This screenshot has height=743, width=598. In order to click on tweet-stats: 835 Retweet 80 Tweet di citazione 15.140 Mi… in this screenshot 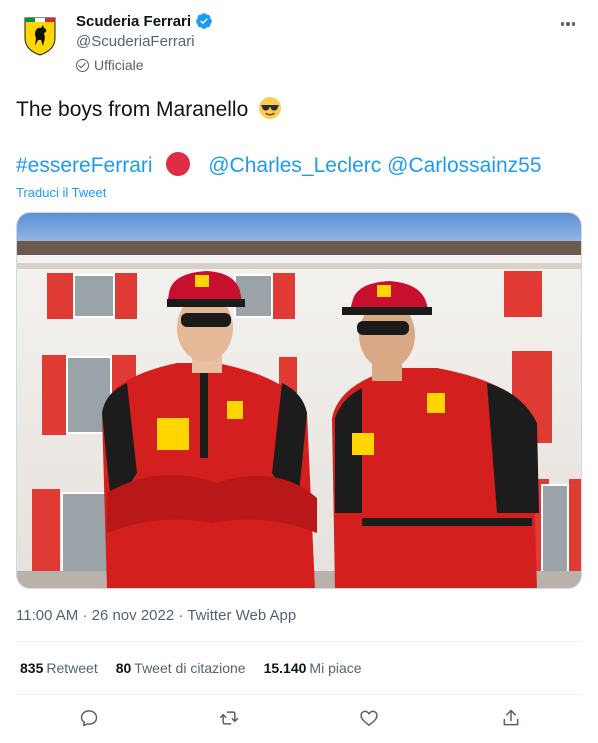, I will do `click(191, 668)`.